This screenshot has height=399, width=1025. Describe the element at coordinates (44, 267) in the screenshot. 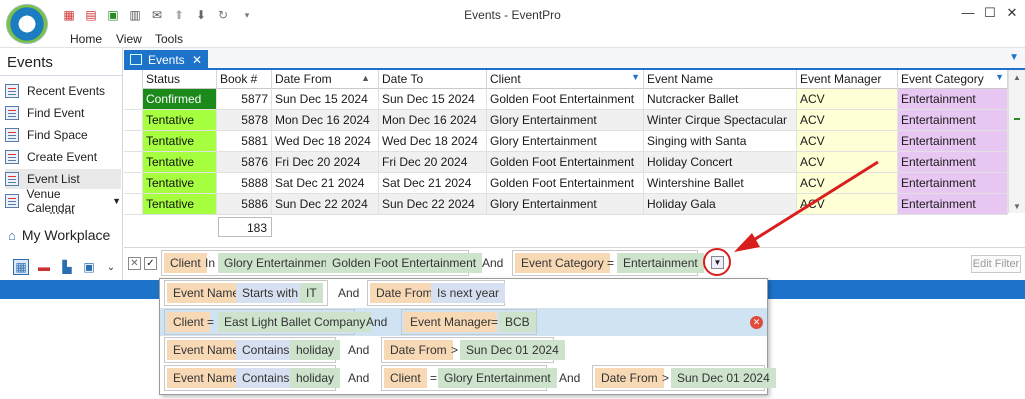

I see `bed-icon: ▬` at that location.